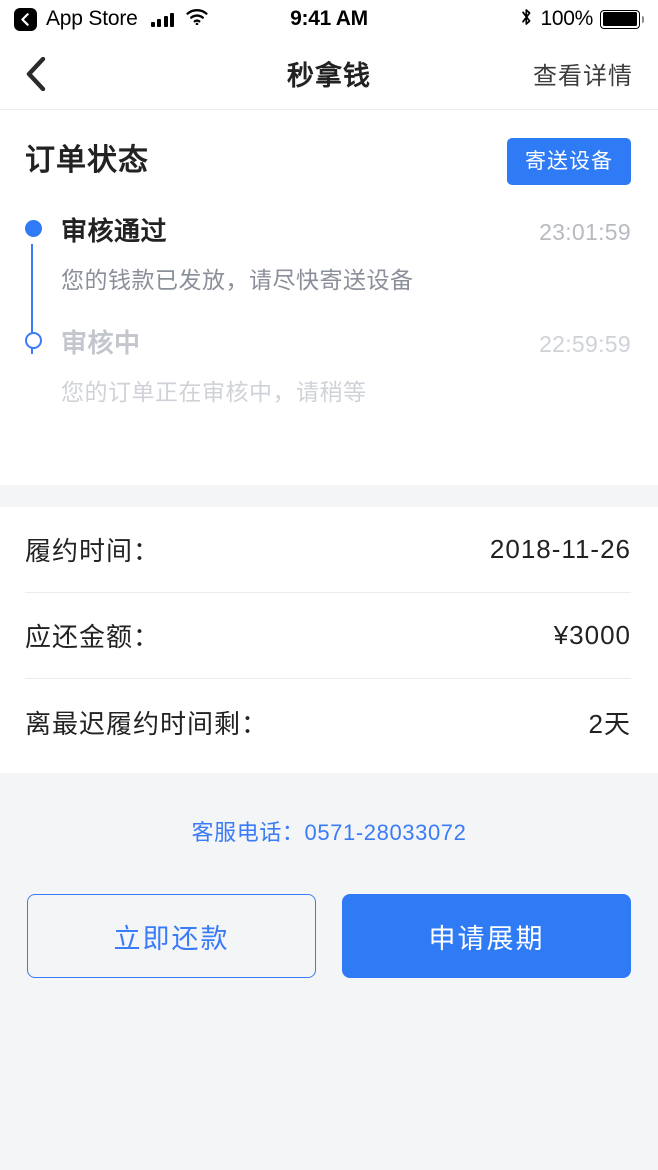 This screenshot has height=1170, width=658. I want to click on timeline-item-time: 23:01:59, so click(585, 232).